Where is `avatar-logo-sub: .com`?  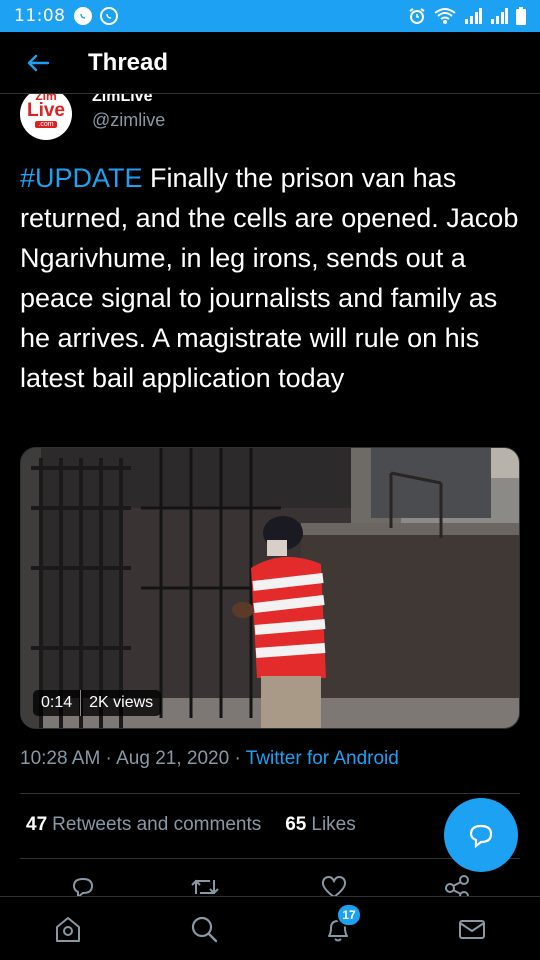
avatar-logo-sub: .com is located at coordinates (46, 124).